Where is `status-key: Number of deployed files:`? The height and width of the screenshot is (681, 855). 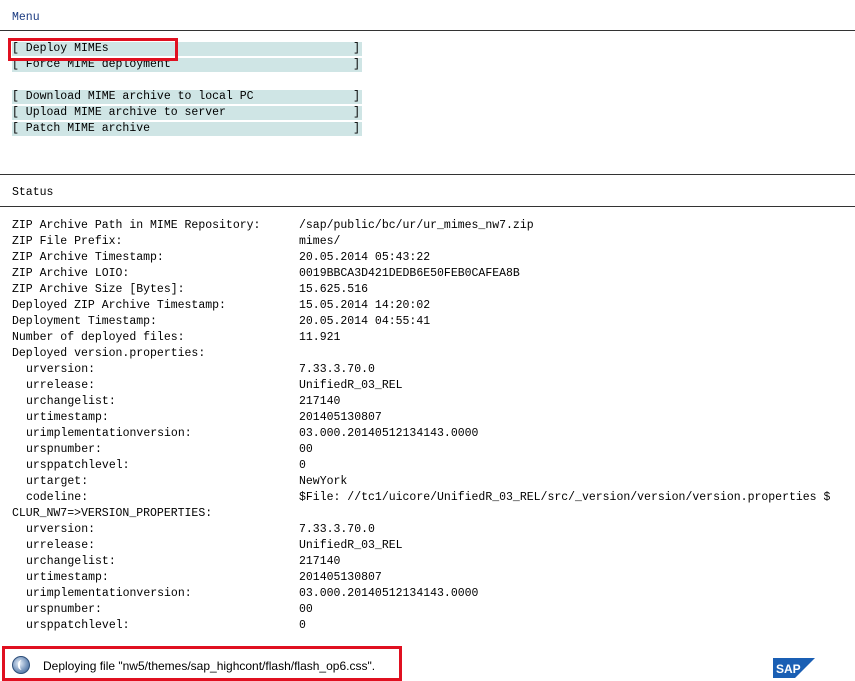 status-key: Number of deployed files: is located at coordinates (98, 337).